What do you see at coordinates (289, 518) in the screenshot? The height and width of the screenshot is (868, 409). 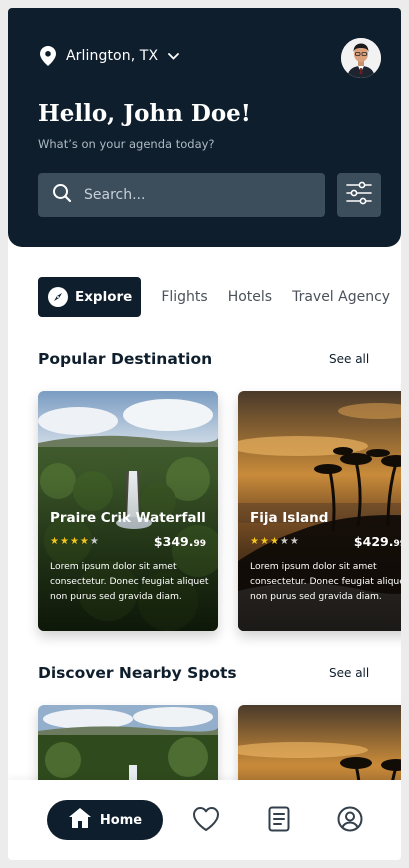 I see `card-title: Fija Island` at bounding box center [289, 518].